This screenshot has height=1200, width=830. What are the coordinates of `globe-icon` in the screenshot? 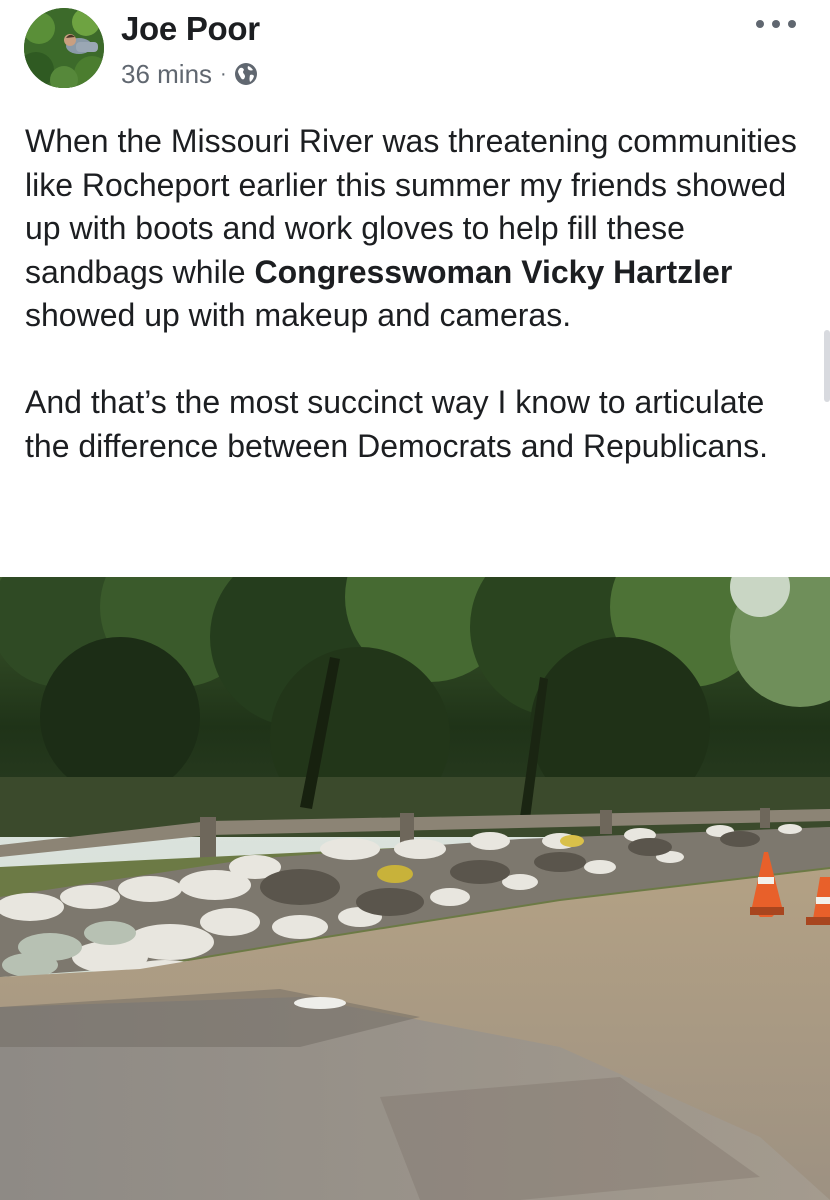 It's located at (246, 74).